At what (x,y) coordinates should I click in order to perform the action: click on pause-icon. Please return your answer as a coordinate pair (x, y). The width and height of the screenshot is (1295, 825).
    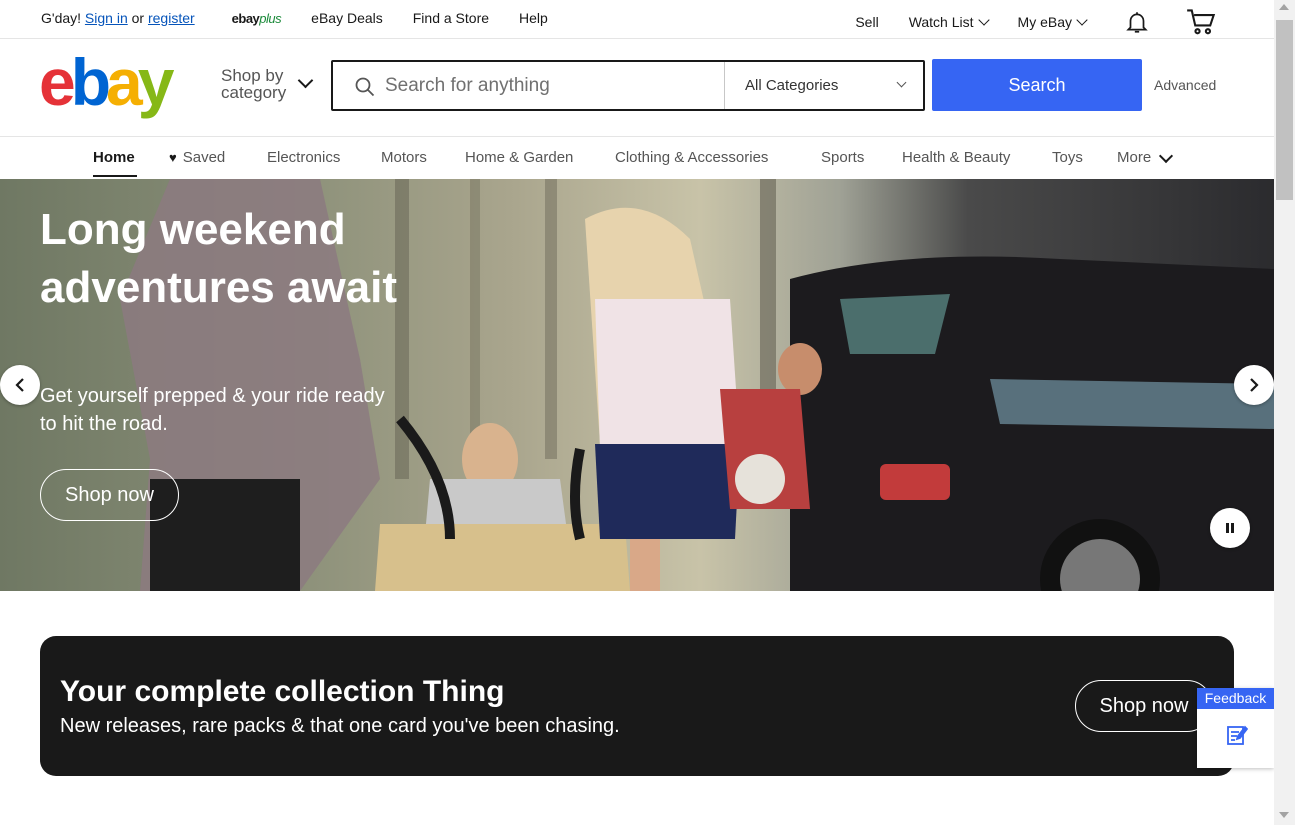
    Looking at the image, I should click on (1230, 528).